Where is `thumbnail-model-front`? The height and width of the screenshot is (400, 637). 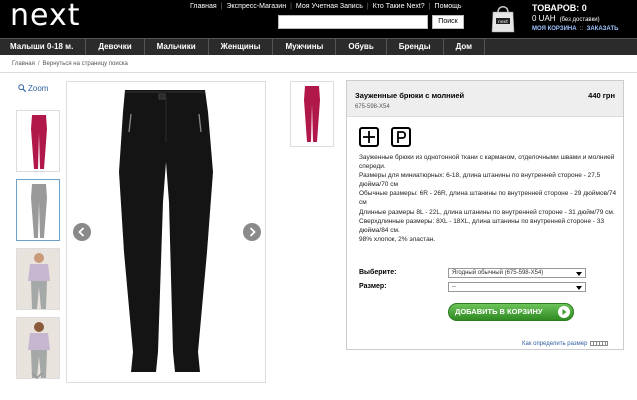
thumbnail-model-front is located at coordinates (38, 279).